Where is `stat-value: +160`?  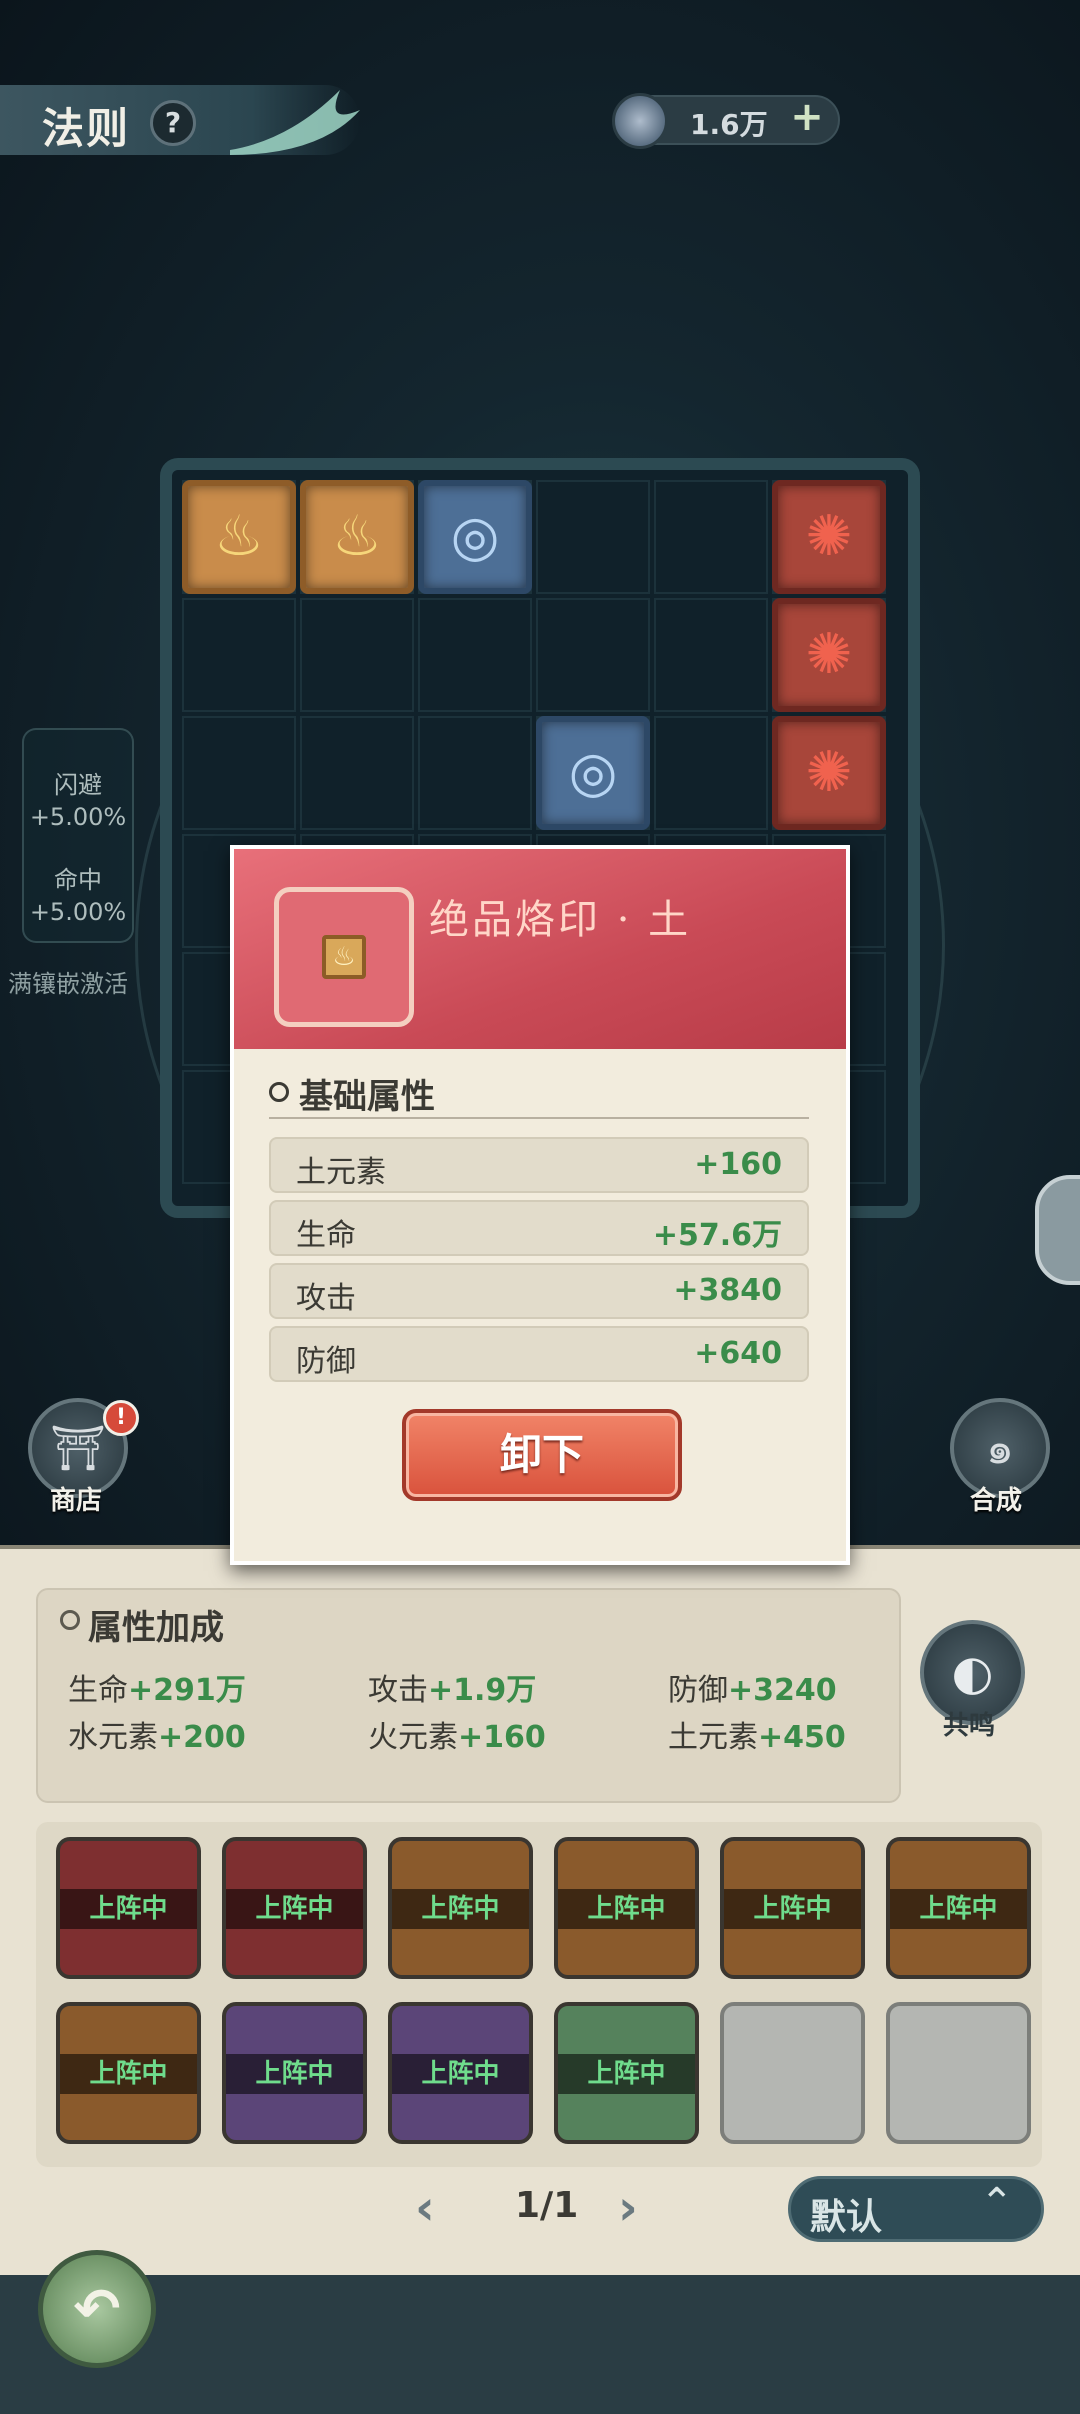
stat-value: +160 is located at coordinates (738, 1164).